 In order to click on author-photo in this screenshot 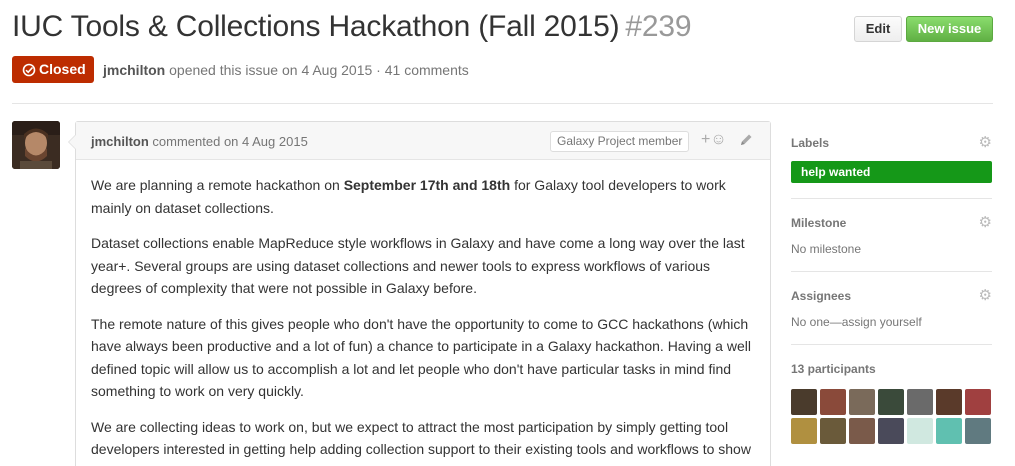, I will do `click(36, 145)`.